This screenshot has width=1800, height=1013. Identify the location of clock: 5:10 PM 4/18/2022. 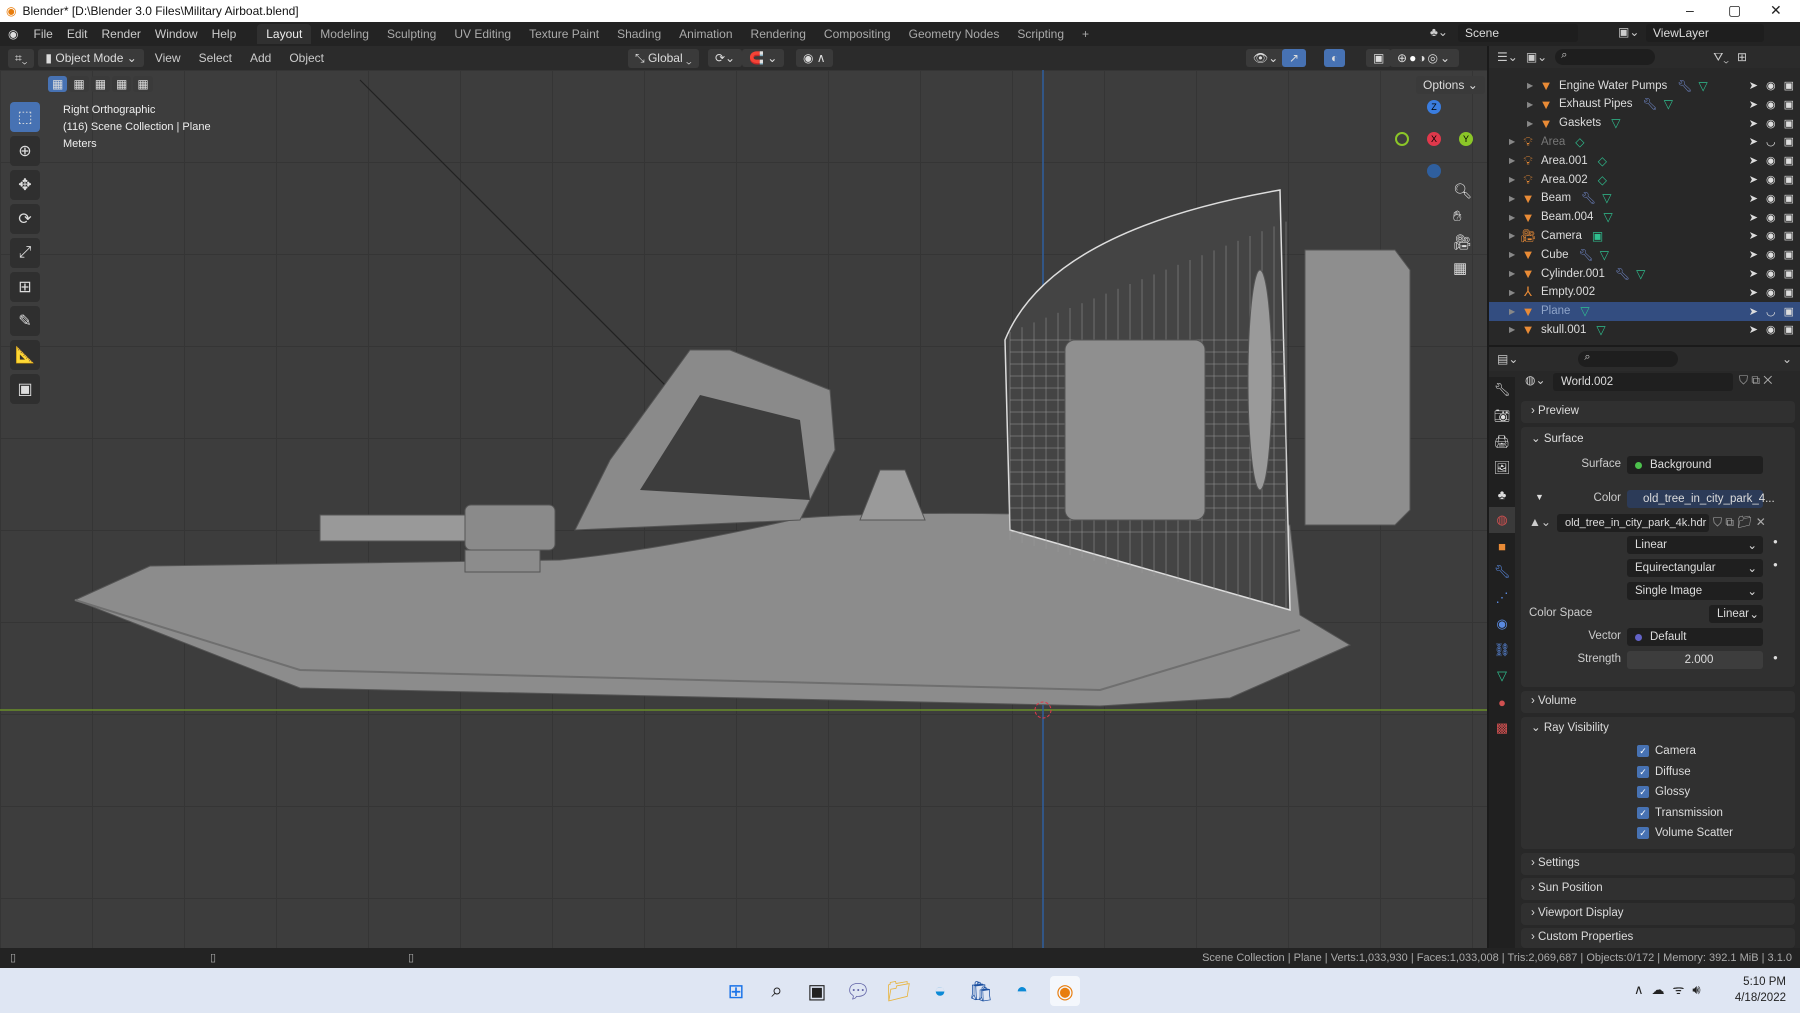
(1751, 990).